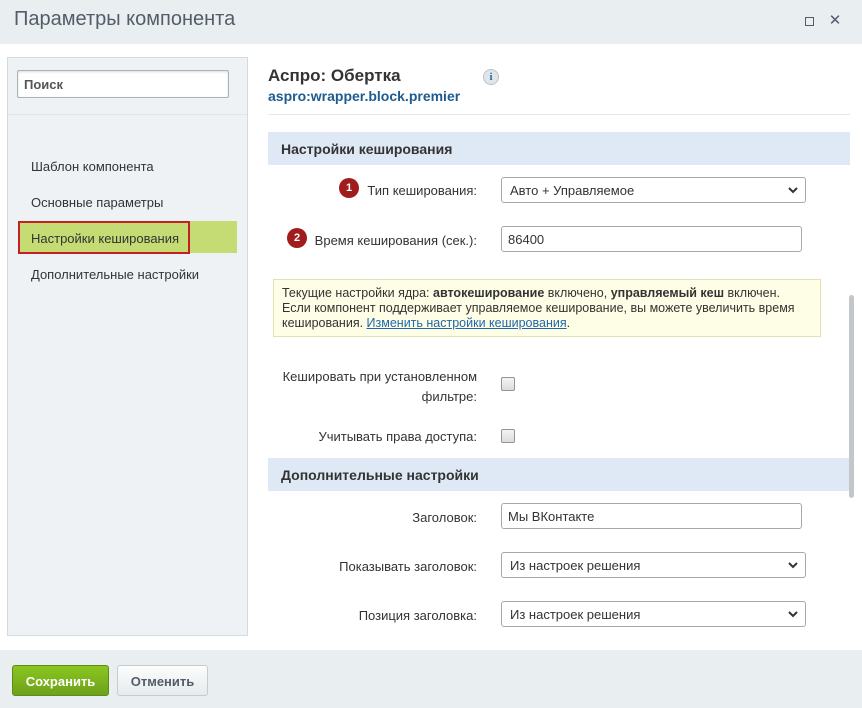 Image resolution: width=862 pixels, height=708 pixels. I want to click on info-icon: i, so click(491, 77).